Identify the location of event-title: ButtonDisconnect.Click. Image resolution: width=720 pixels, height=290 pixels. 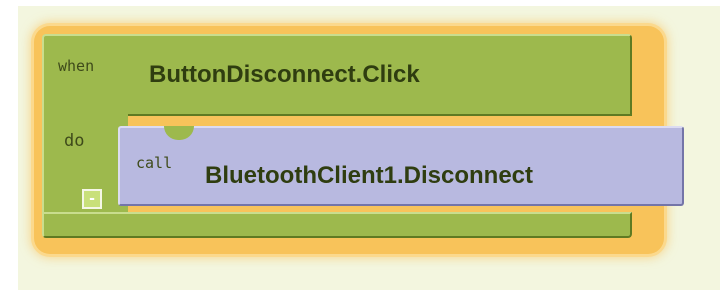
(284, 74).